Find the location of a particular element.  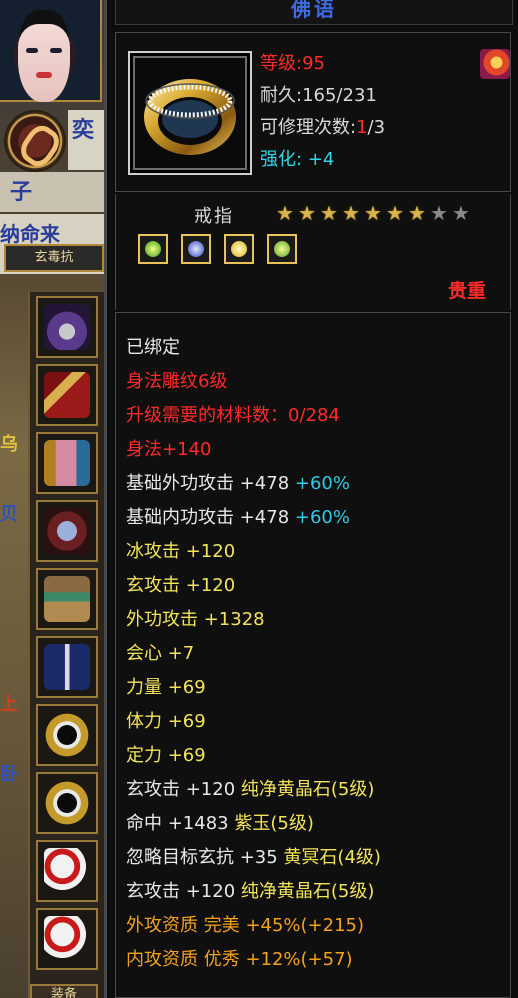

bracer-slot is located at coordinates (67, 463).